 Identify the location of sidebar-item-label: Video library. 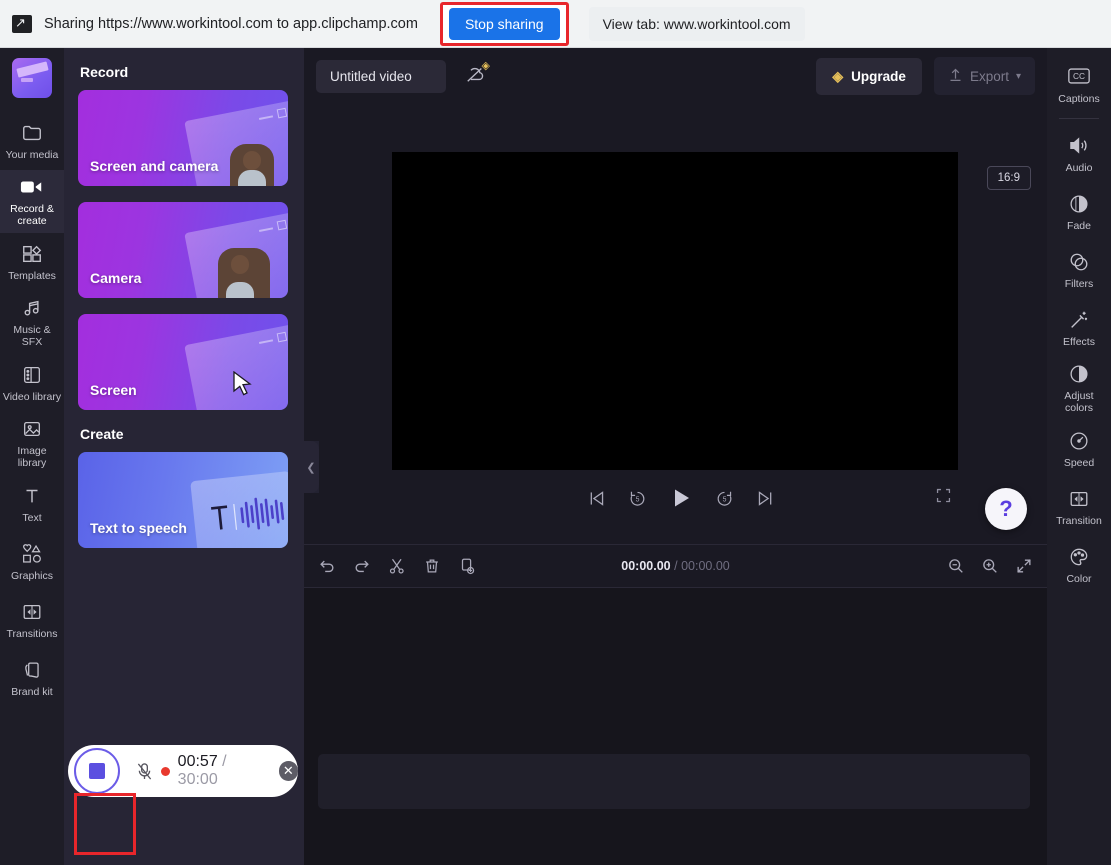
(32, 396).